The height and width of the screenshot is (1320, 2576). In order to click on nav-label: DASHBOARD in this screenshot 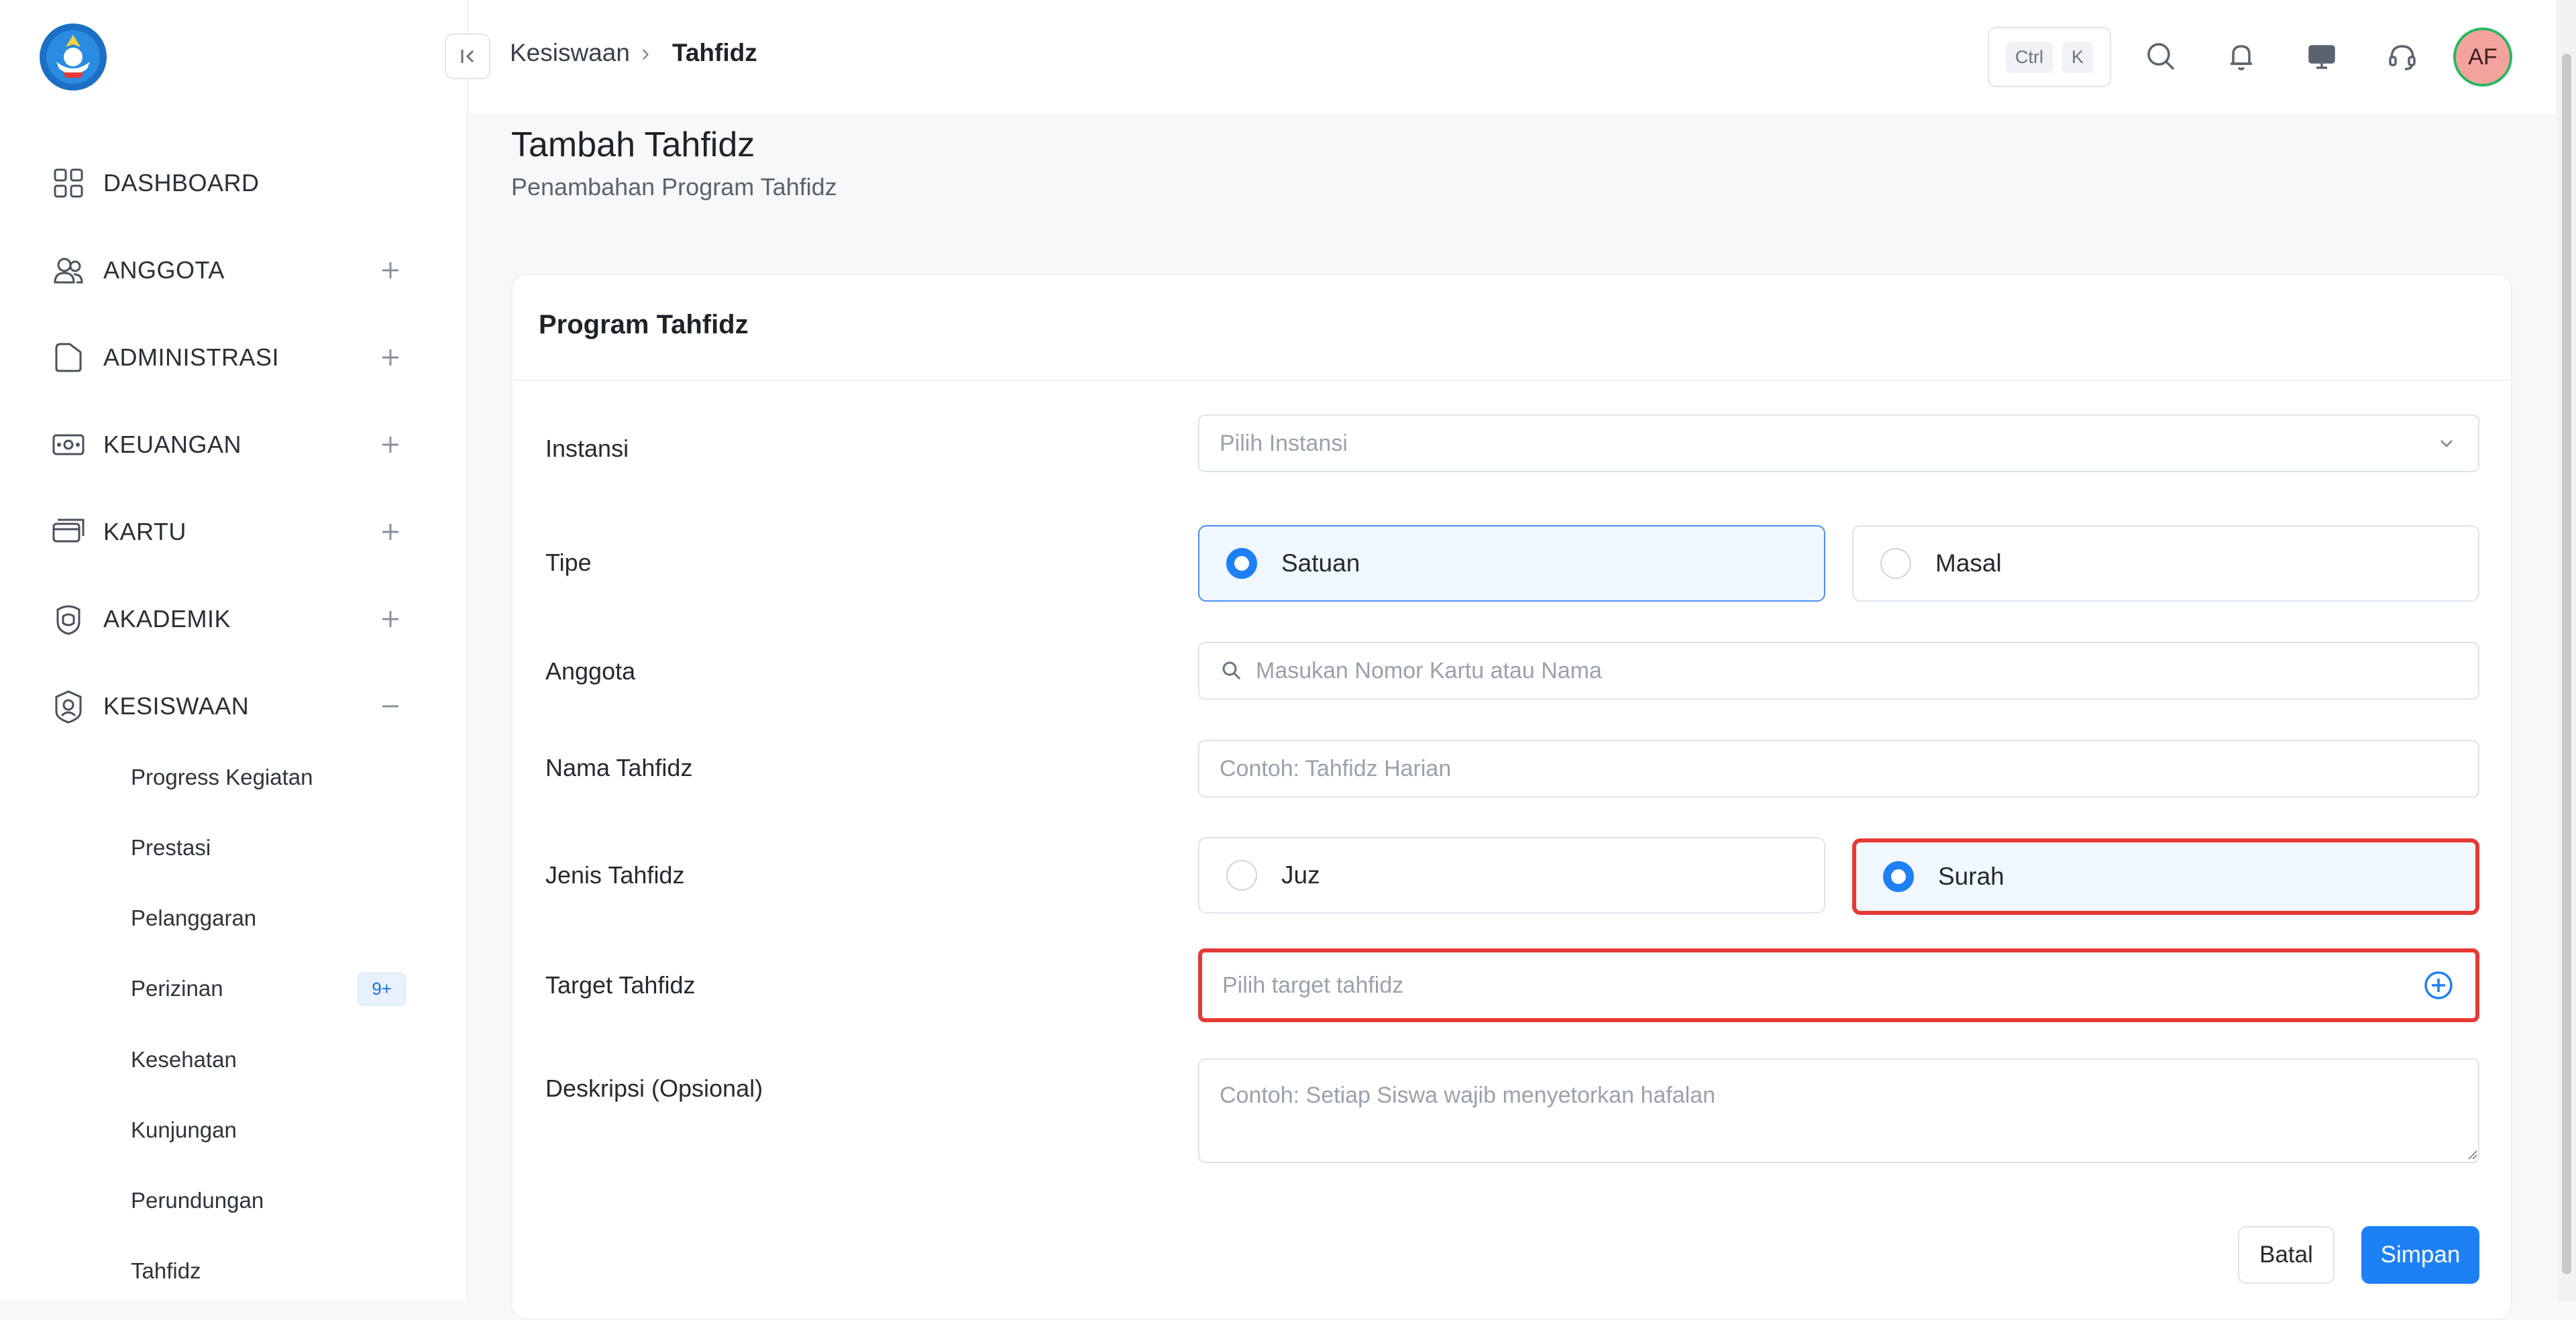, I will do `click(181, 183)`.